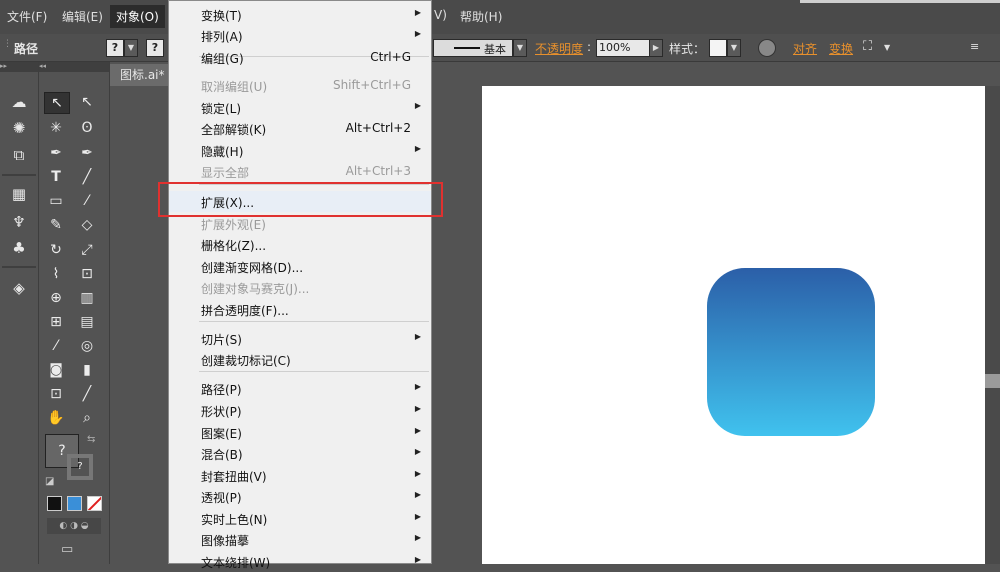  I want to click on layers-panel-icon: ◈, so click(19, 288).